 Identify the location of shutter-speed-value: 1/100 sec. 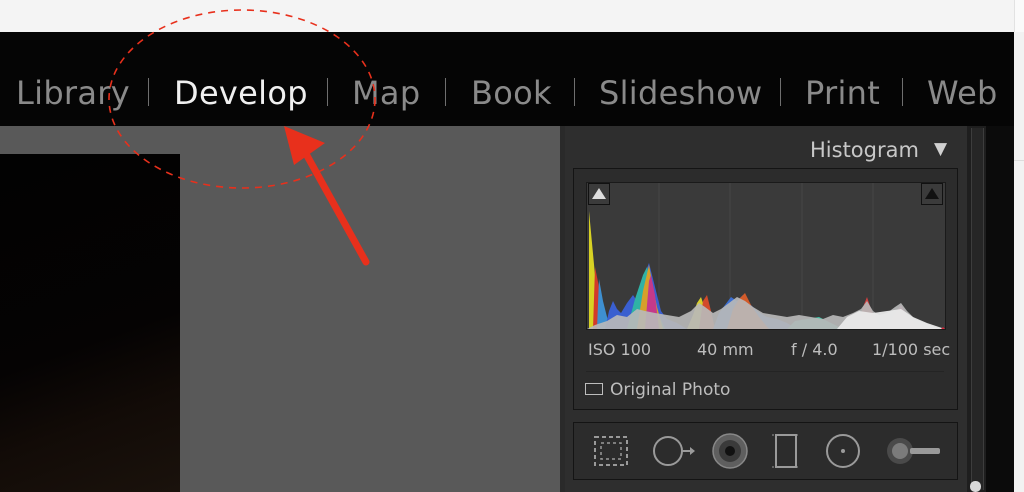
(911, 349).